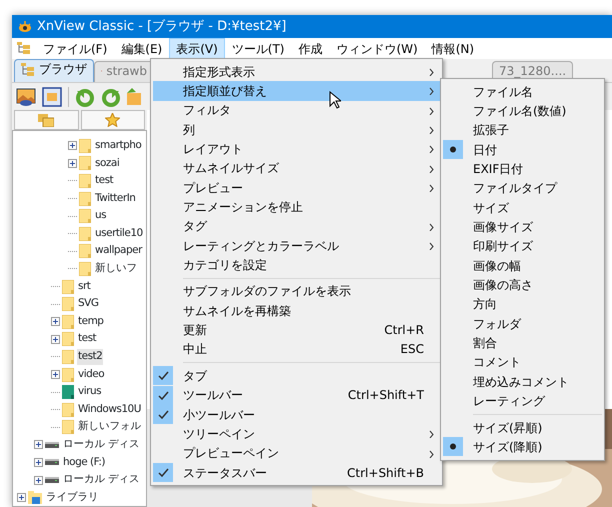 Image resolution: width=612 pixels, height=507 pixels. Describe the element at coordinates (115, 198) in the screenshot. I see `tree-item: TwitterIn` at that location.